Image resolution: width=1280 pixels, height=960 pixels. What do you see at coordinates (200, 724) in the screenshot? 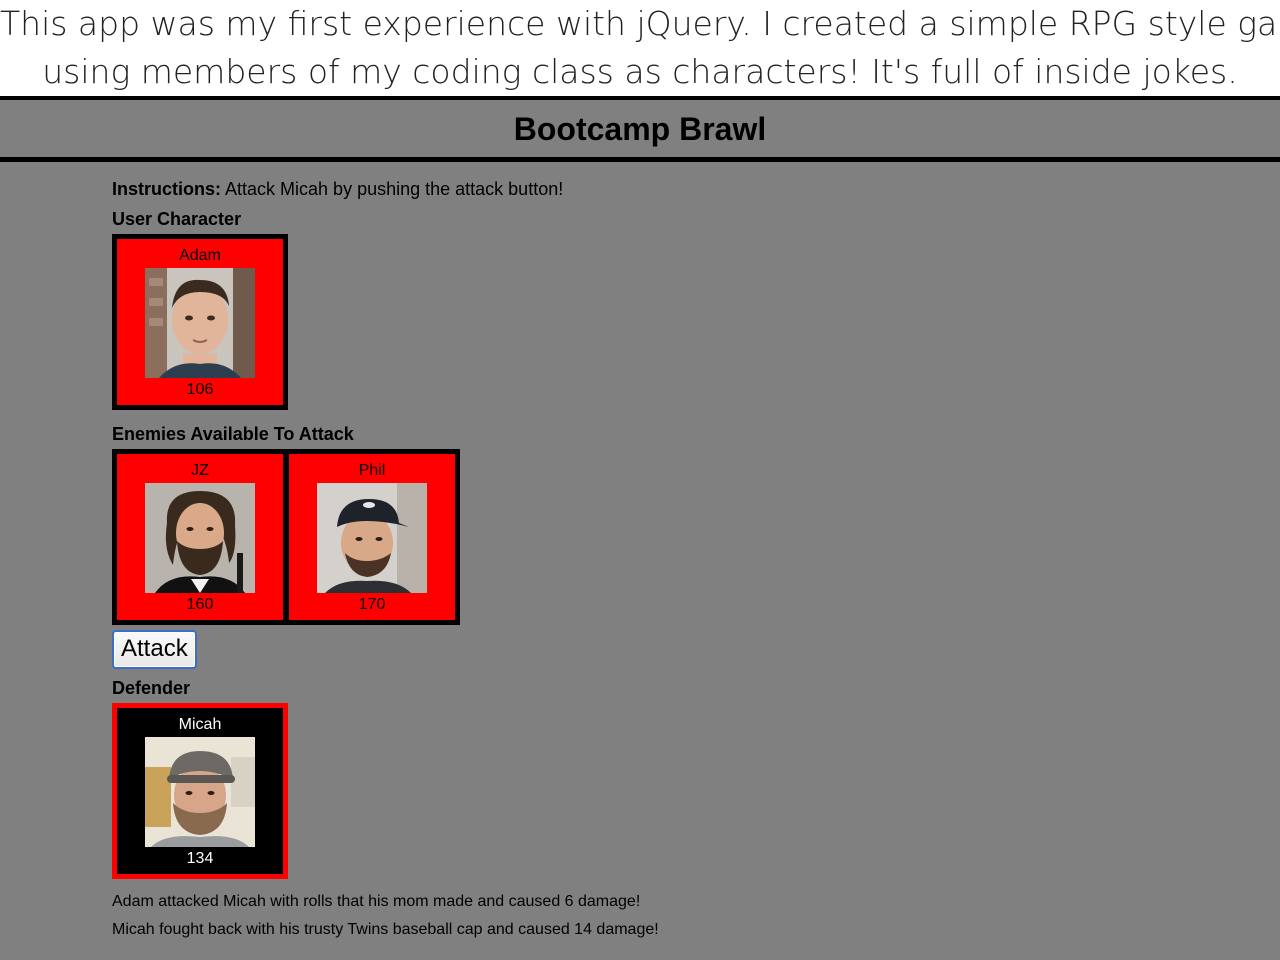
I see `character-name: Micah` at bounding box center [200, 724].